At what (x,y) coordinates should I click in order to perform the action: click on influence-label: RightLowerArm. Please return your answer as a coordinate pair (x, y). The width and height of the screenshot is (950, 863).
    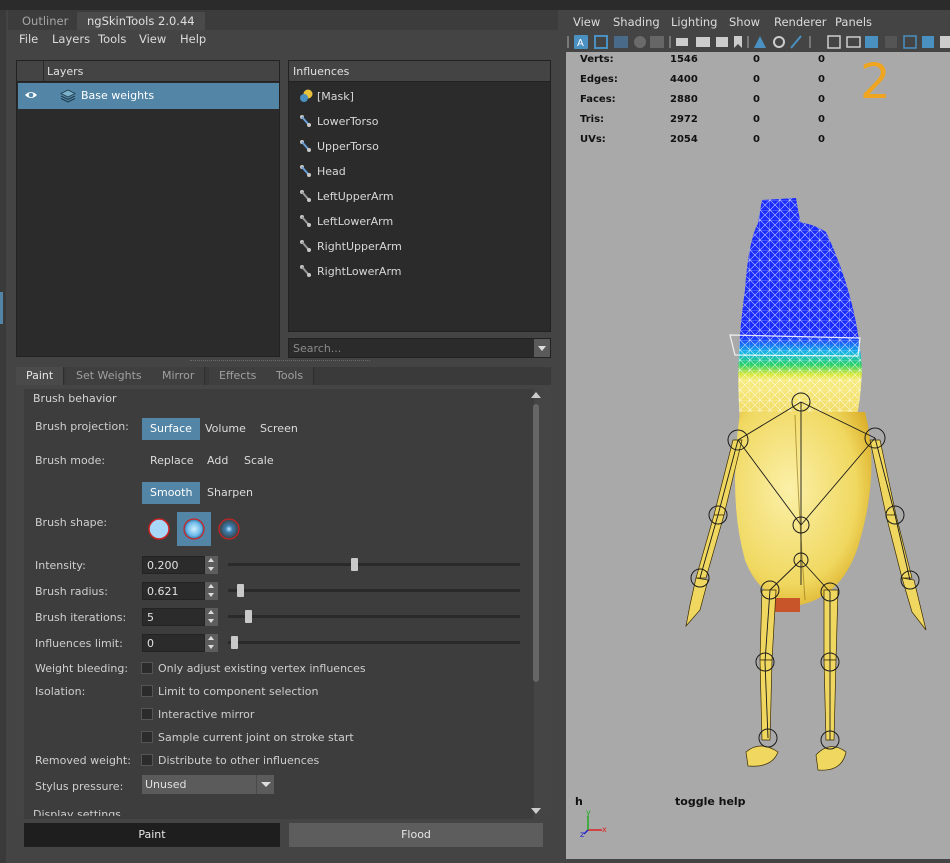
    Looking at the image, I should click on (359, 271).